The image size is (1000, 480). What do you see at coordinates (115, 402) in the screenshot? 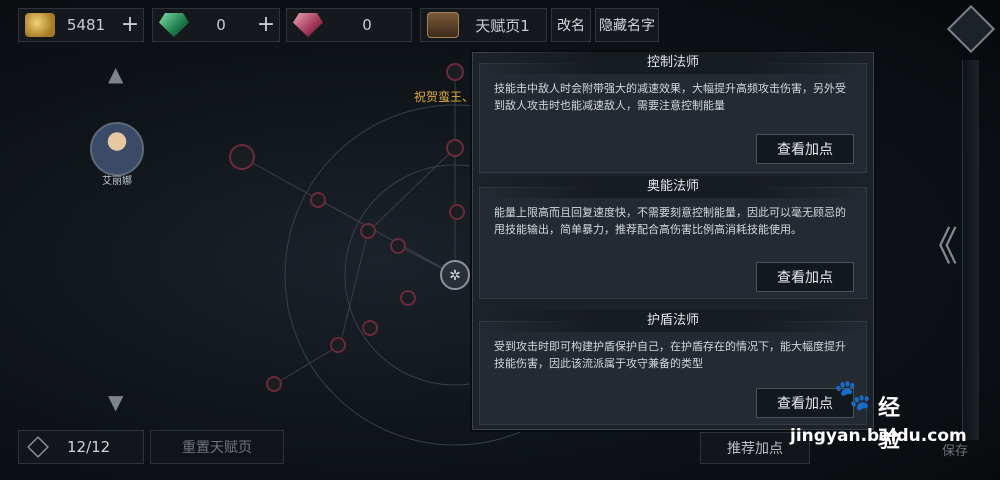
I see `scroll-down-arrow-icon: ▼` at bounding box center [115, 402].